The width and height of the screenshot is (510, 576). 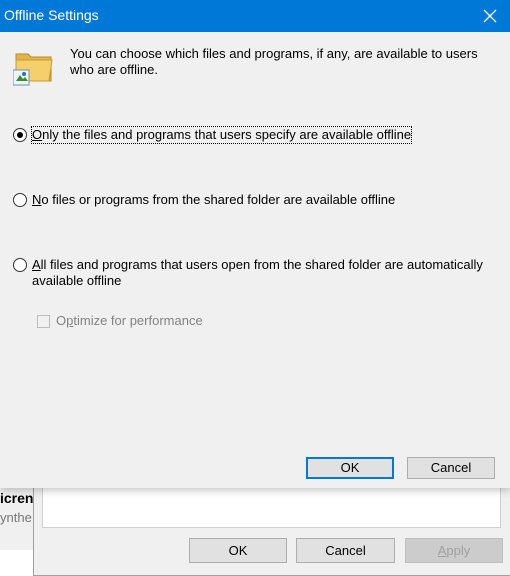 What do you see at coordinates (17, 498) in the screenshot?
I see `background-text-1: icren` at bounding box center [17, 498].